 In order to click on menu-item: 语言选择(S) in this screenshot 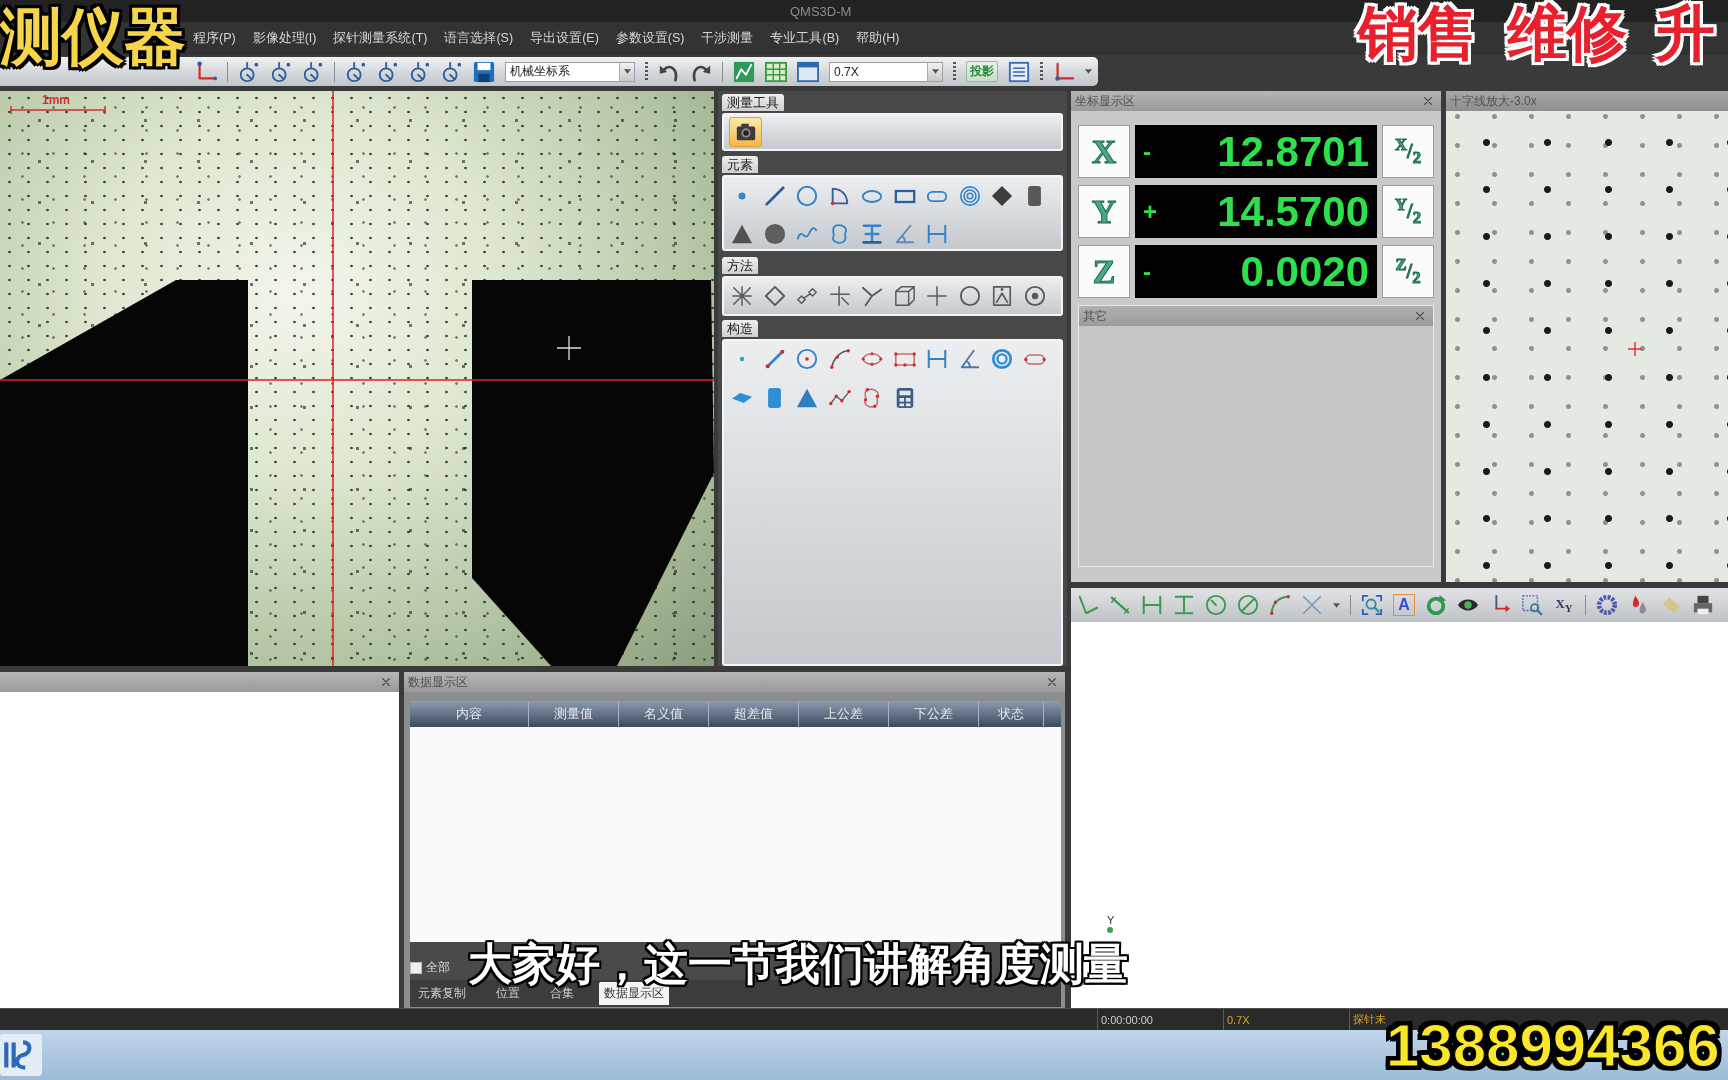, I will do `click(479, 38)`.